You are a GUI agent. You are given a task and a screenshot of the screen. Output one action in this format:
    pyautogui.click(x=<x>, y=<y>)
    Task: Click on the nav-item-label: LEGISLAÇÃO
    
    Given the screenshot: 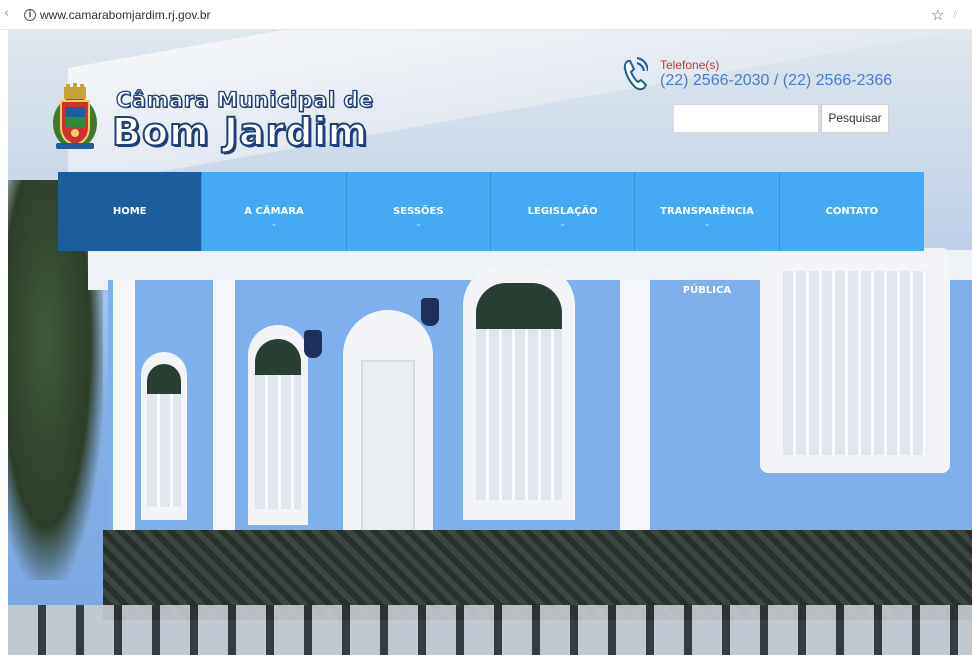 What is the action you would take?
    pyautogui.click(x=562, y=211)
    